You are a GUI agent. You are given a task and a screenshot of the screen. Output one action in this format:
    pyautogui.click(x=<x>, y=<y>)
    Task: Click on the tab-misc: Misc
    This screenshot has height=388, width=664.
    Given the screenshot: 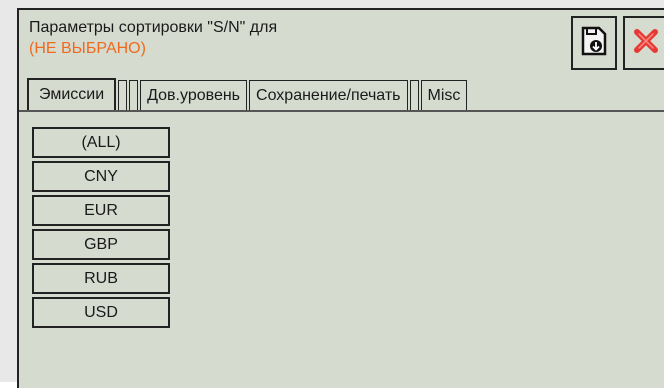 What is the action you would take?
    pyautogui.click(x=444, y=95)
    